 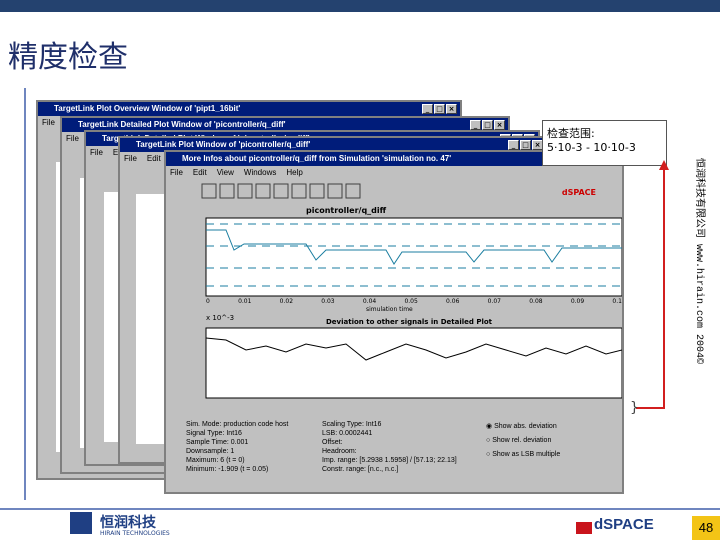 I want to click on dspace-logo-text: dSPACE, so click(x=624, y=524).